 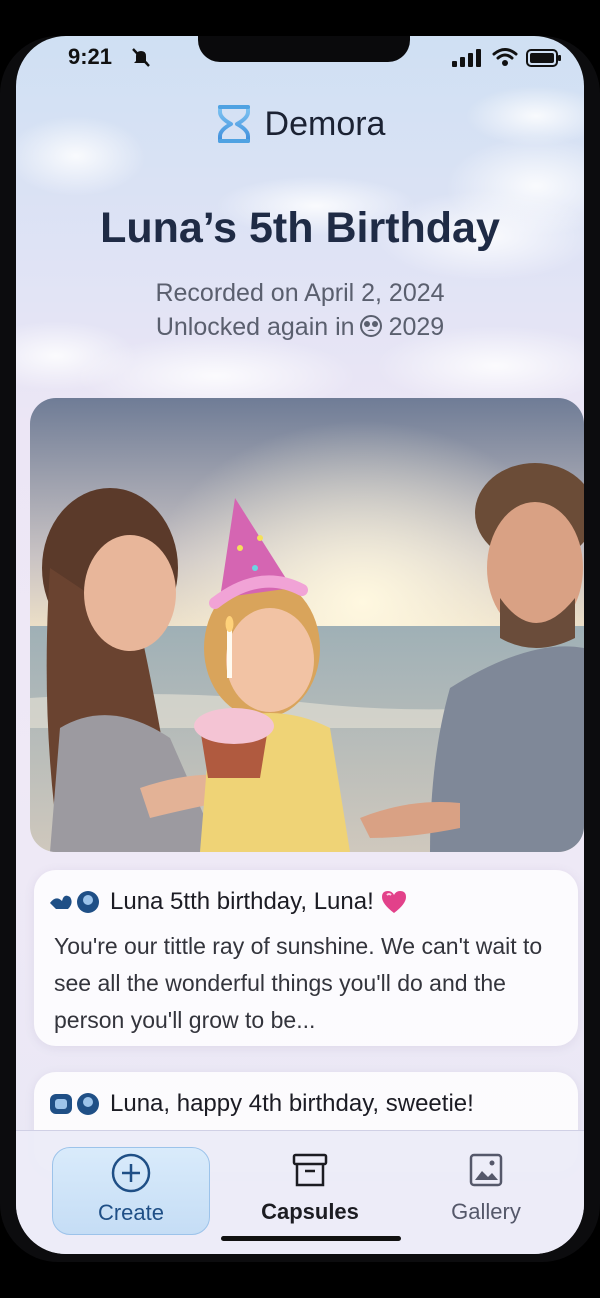 I want to click on heart-icon, so click(x=393, y=902).